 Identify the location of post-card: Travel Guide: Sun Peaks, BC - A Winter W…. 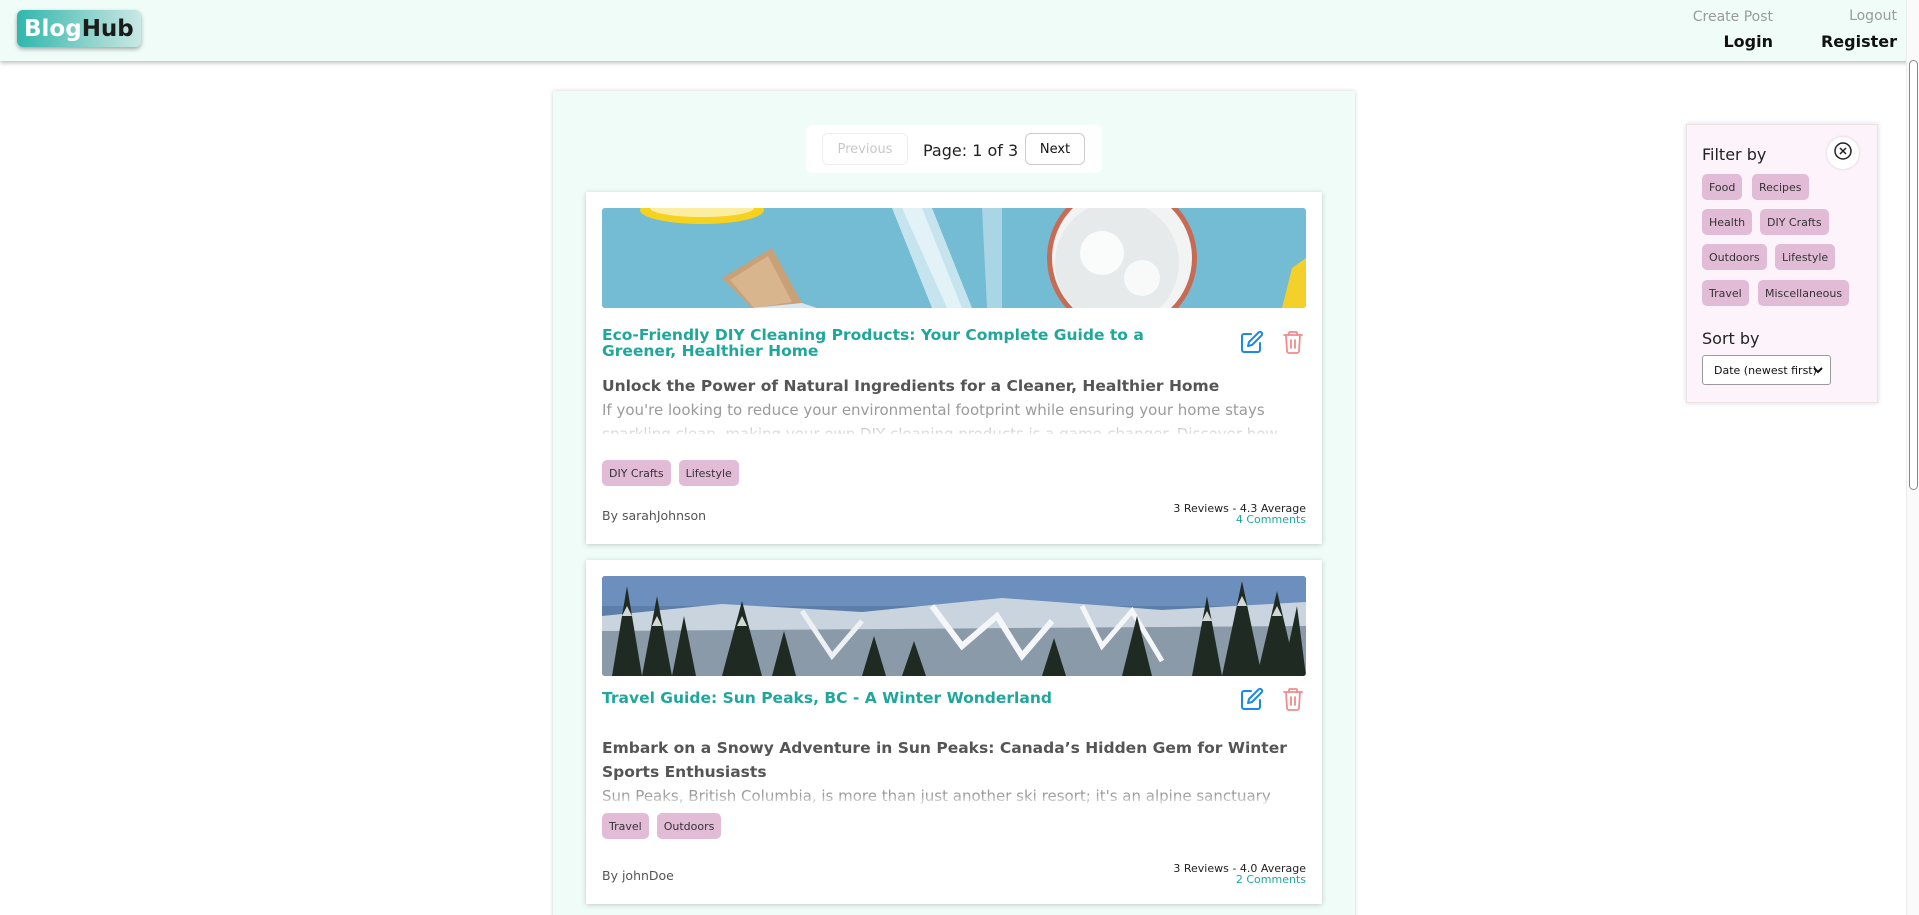
(954, 732).